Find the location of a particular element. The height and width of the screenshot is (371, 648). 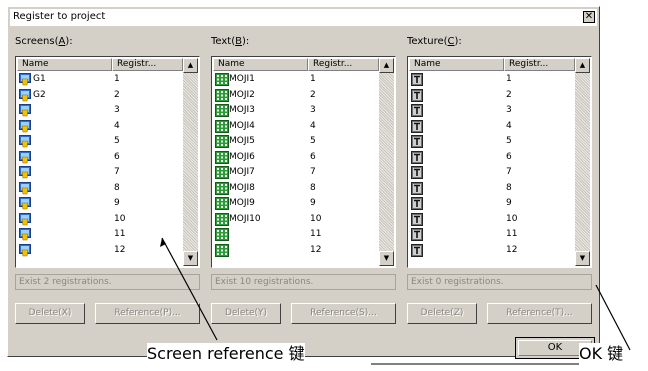

ok-arrow is located at coordinates (613, 317).